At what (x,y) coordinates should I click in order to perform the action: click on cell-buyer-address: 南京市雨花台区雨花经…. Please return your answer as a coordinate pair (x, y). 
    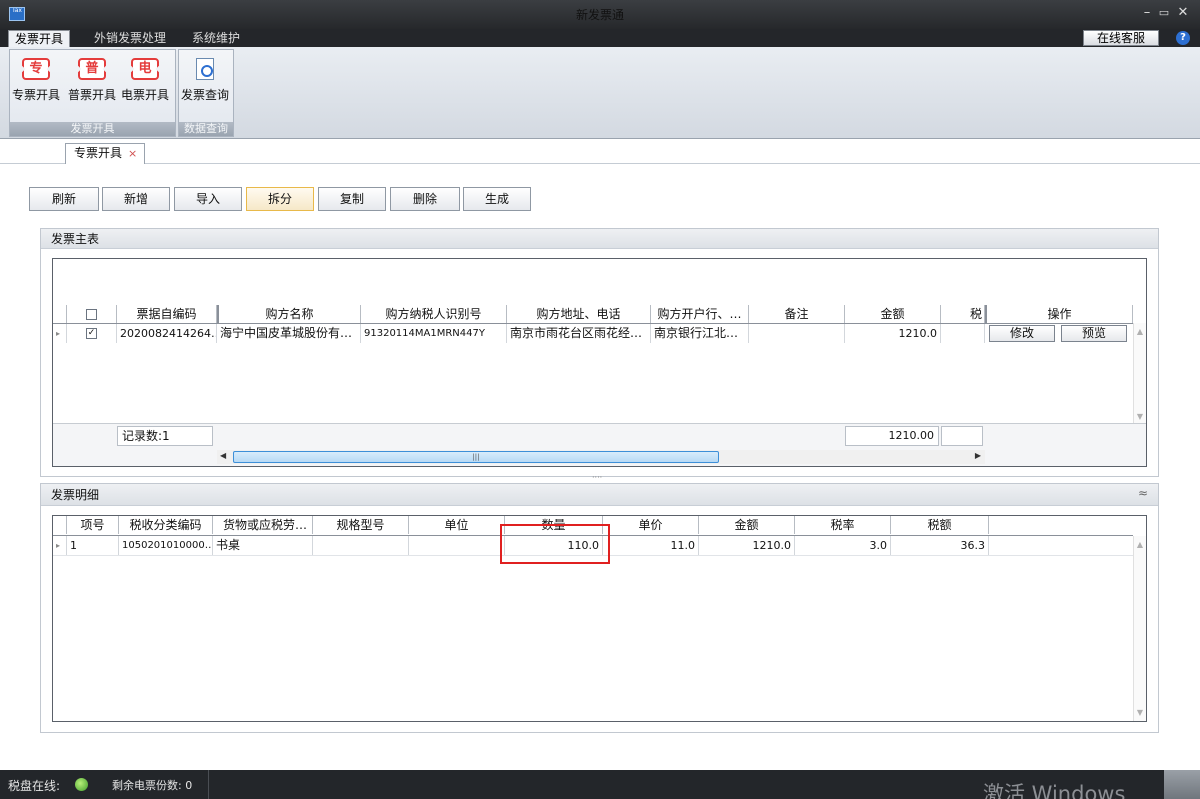
    Looking at the image, I should click on (579, 333).